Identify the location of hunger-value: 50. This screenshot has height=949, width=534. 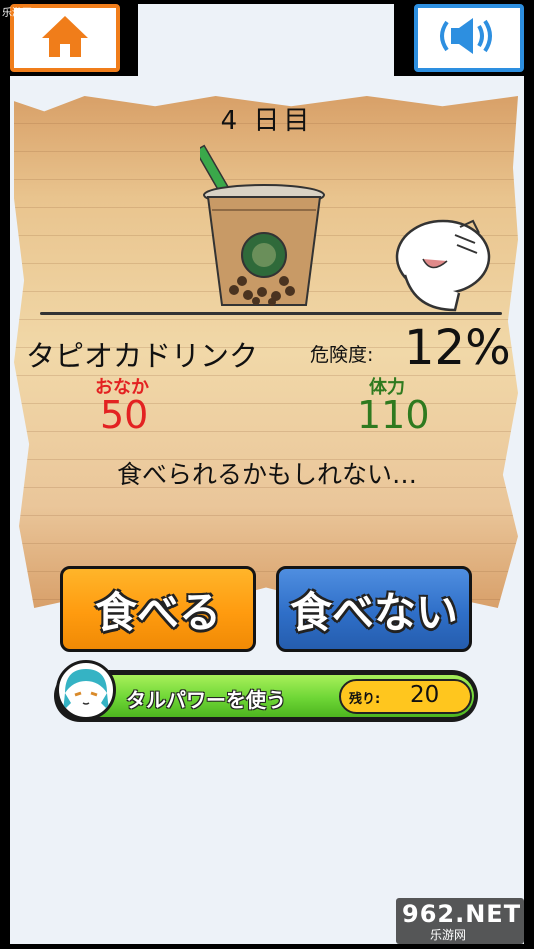
(124, 415).